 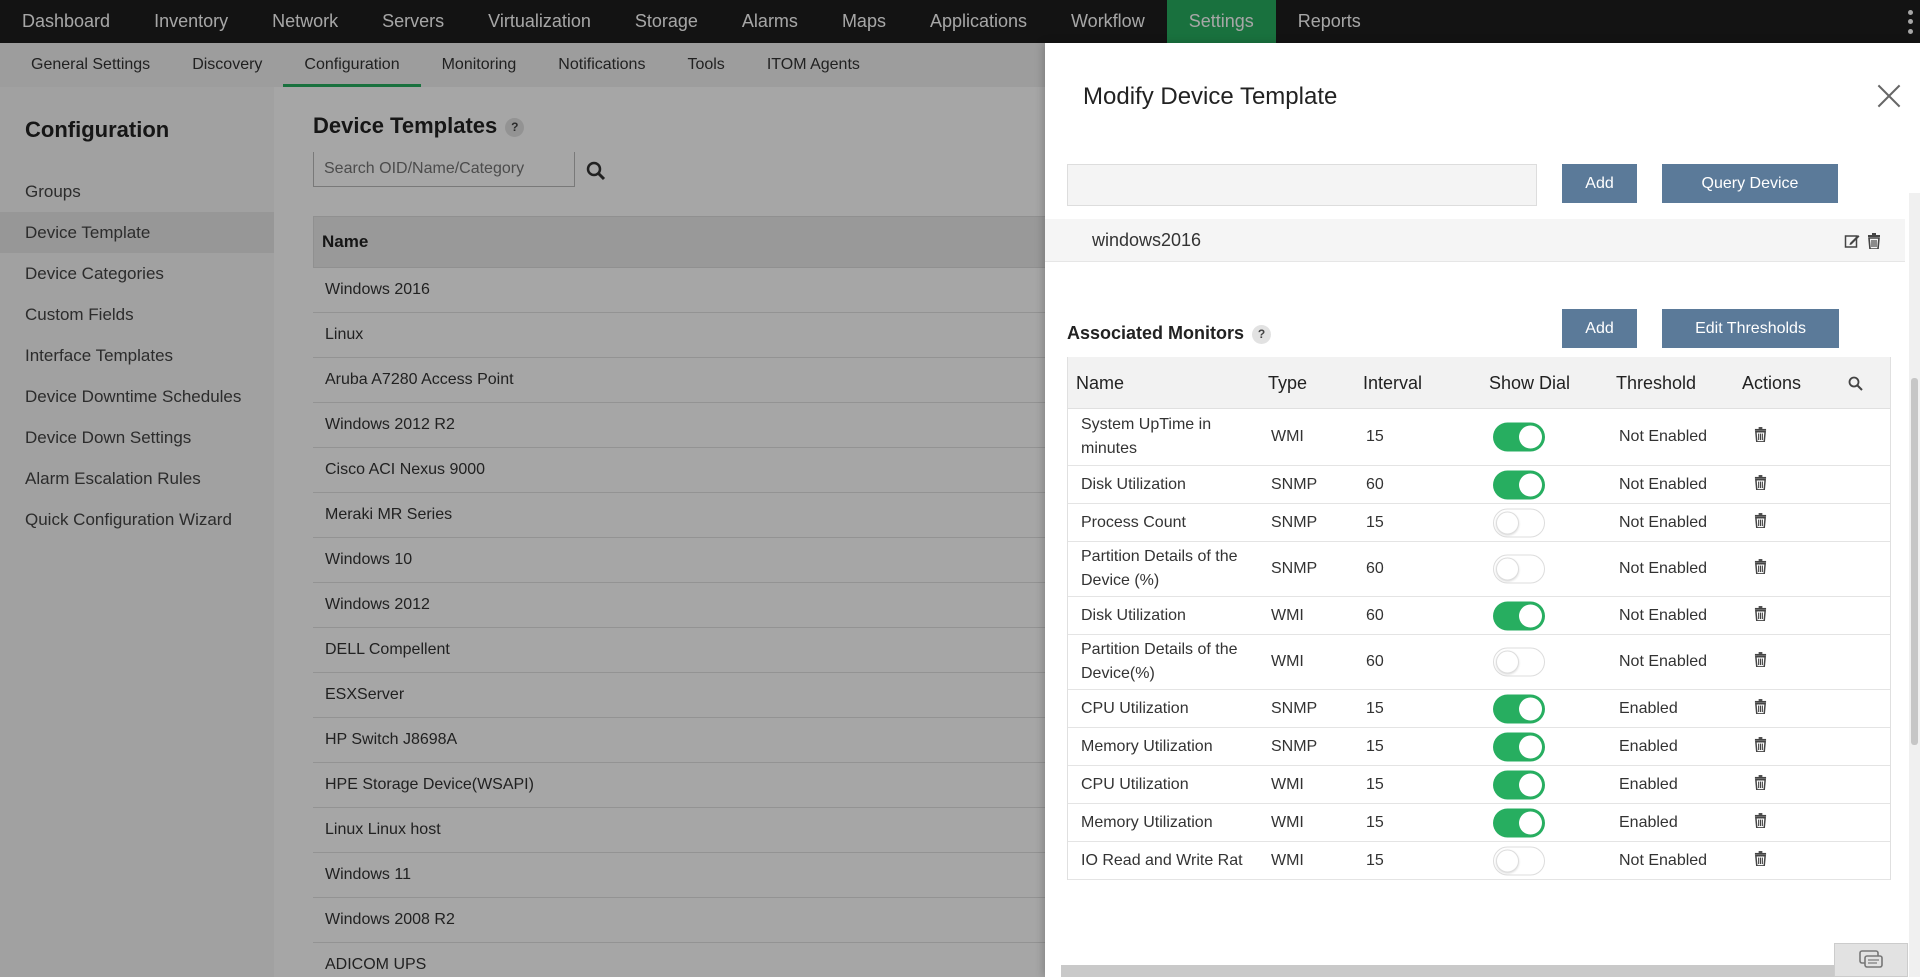 I want to click on modal-title: Modify Device Template, so click(x=1210, y=96).